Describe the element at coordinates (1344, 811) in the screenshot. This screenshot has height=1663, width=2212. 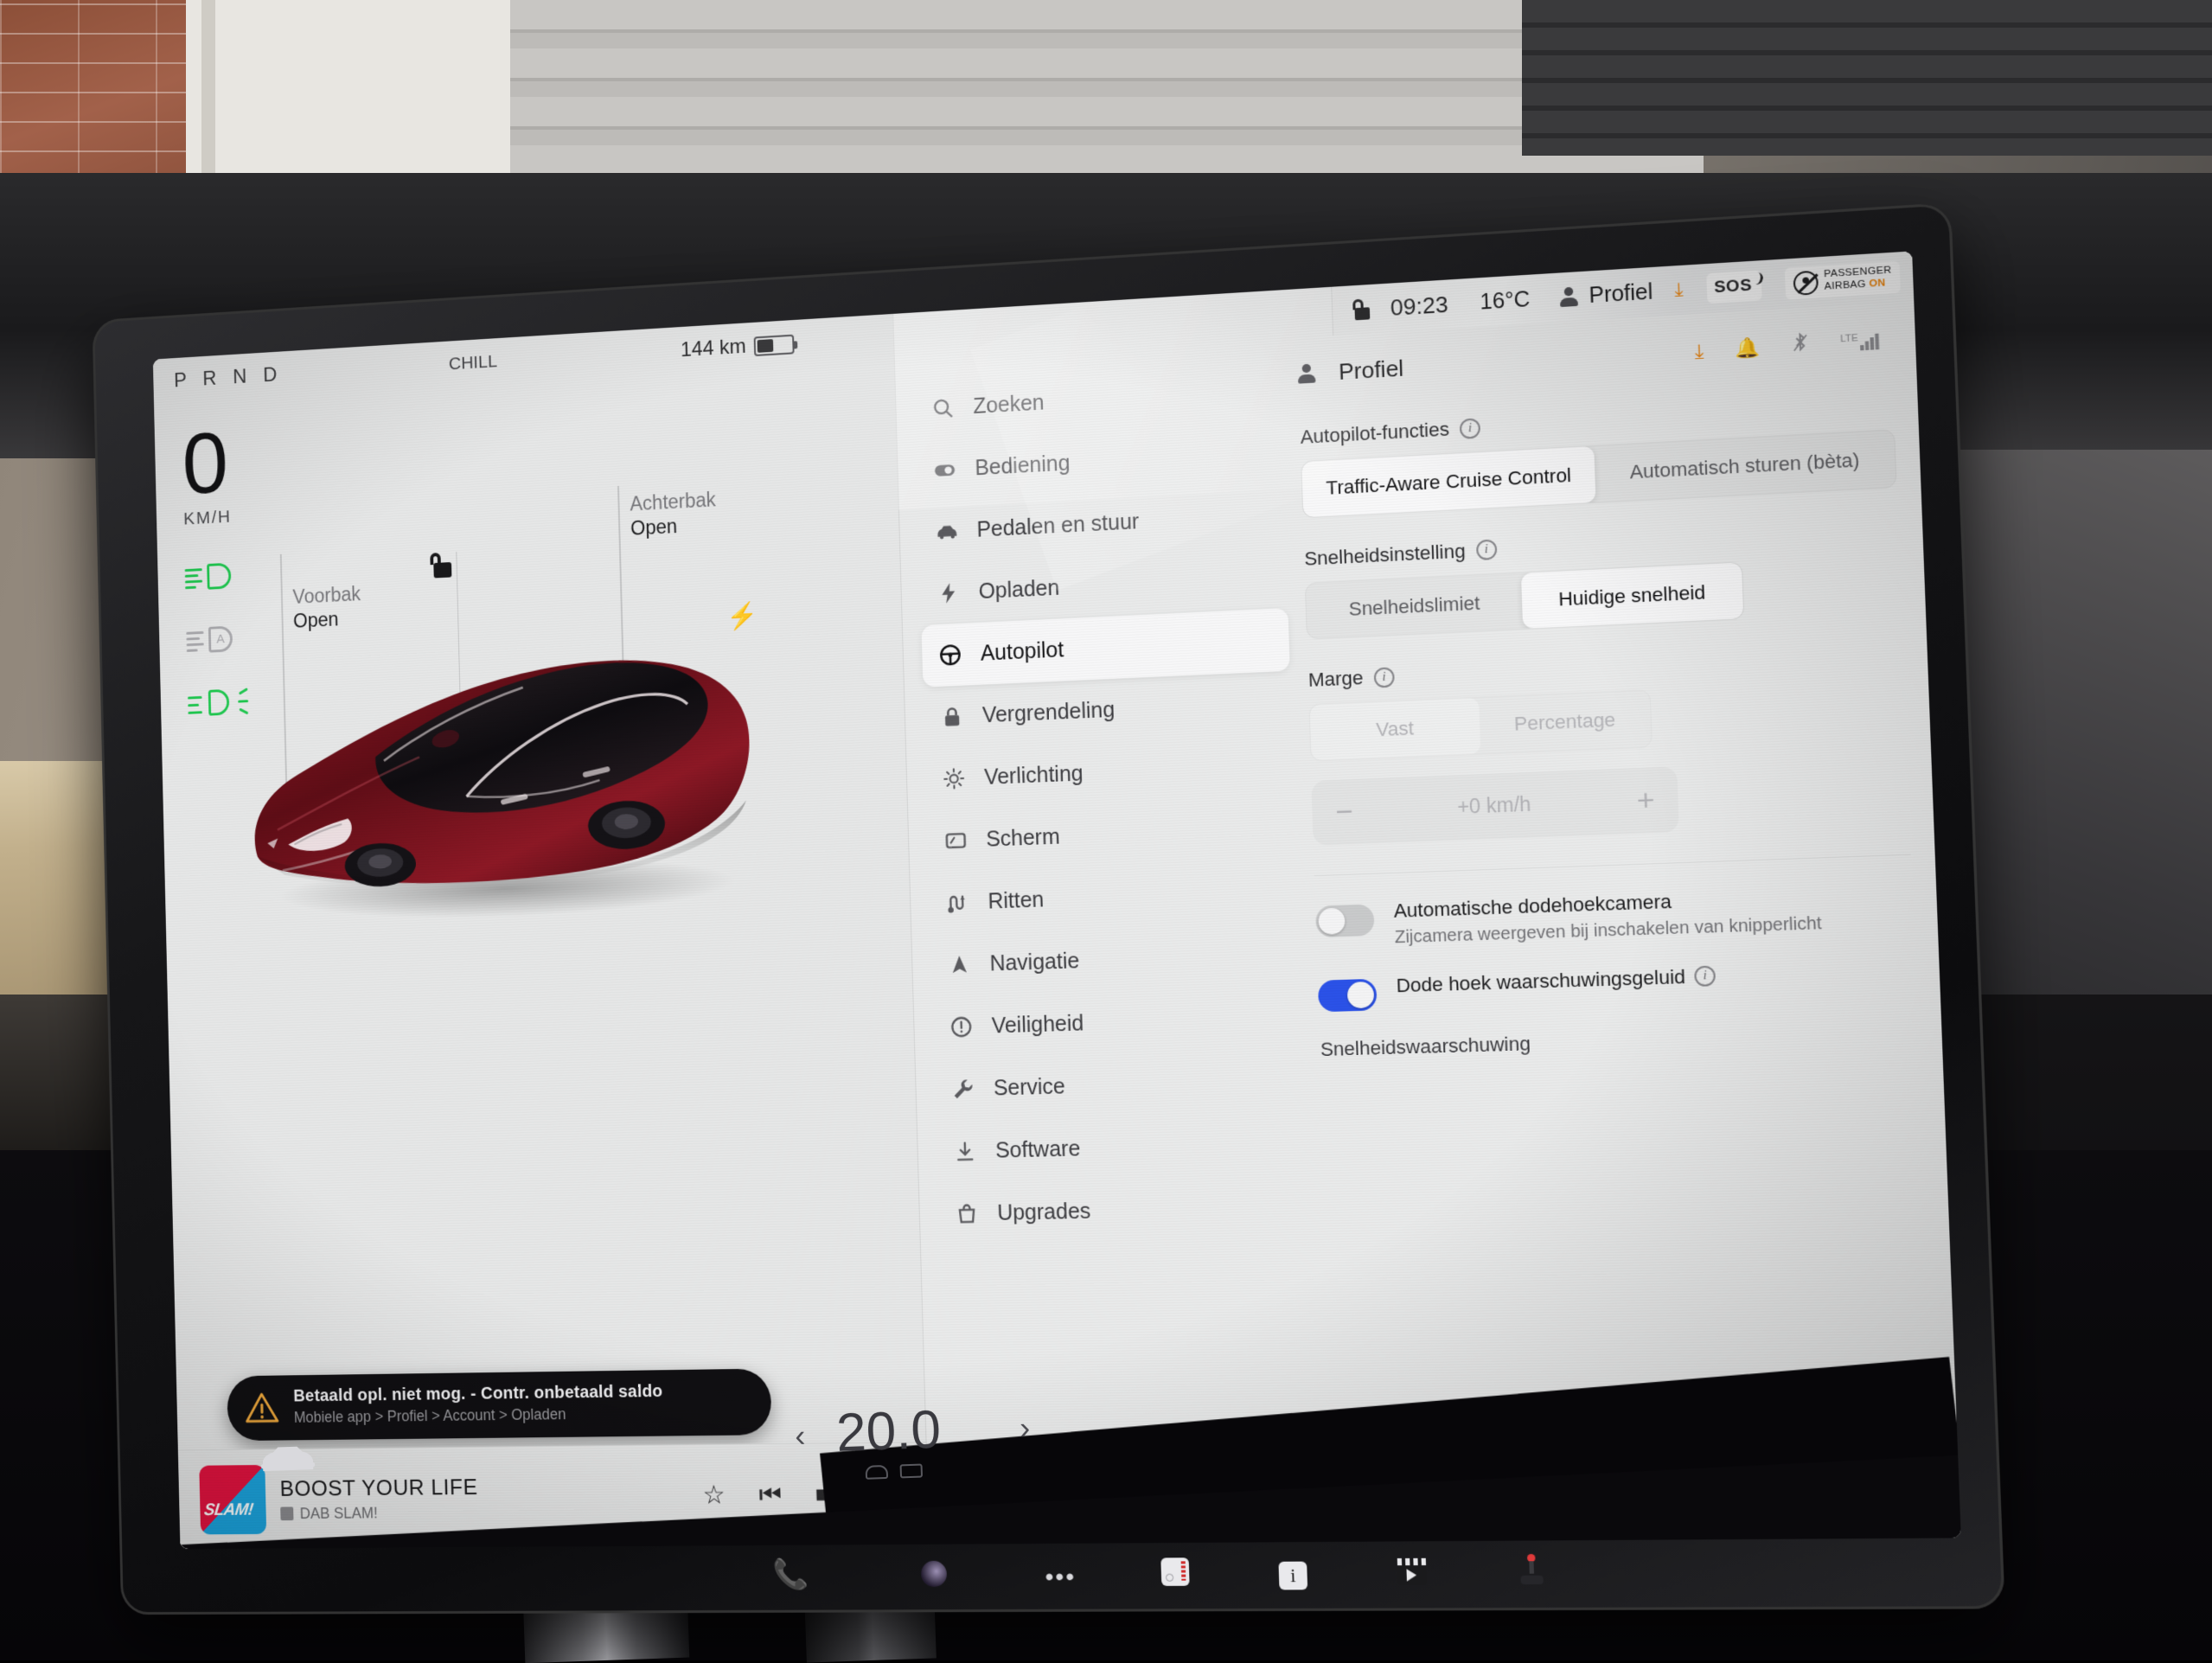
I see `margin-decrease-button: −` at that location.